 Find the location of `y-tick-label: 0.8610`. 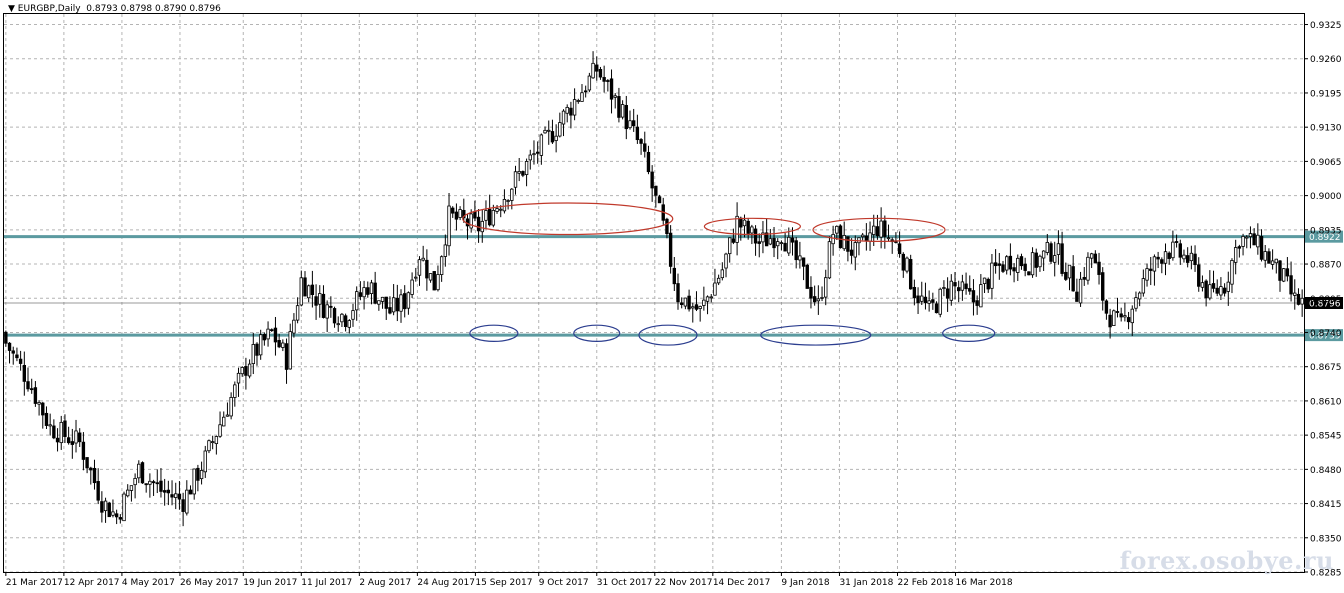

y-tick-label: 0.8610 is located at coordinates (1326, 402).